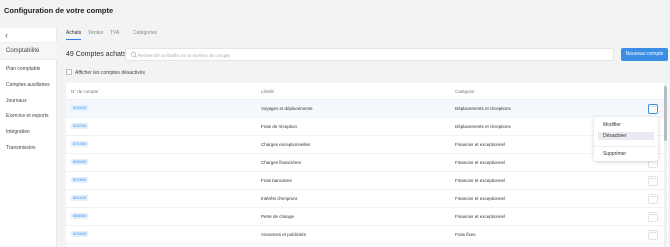  Describe the element at coordinates (96, 54) in the screenshot. I see `accounts-count: 49 Comptes achats` at that location.